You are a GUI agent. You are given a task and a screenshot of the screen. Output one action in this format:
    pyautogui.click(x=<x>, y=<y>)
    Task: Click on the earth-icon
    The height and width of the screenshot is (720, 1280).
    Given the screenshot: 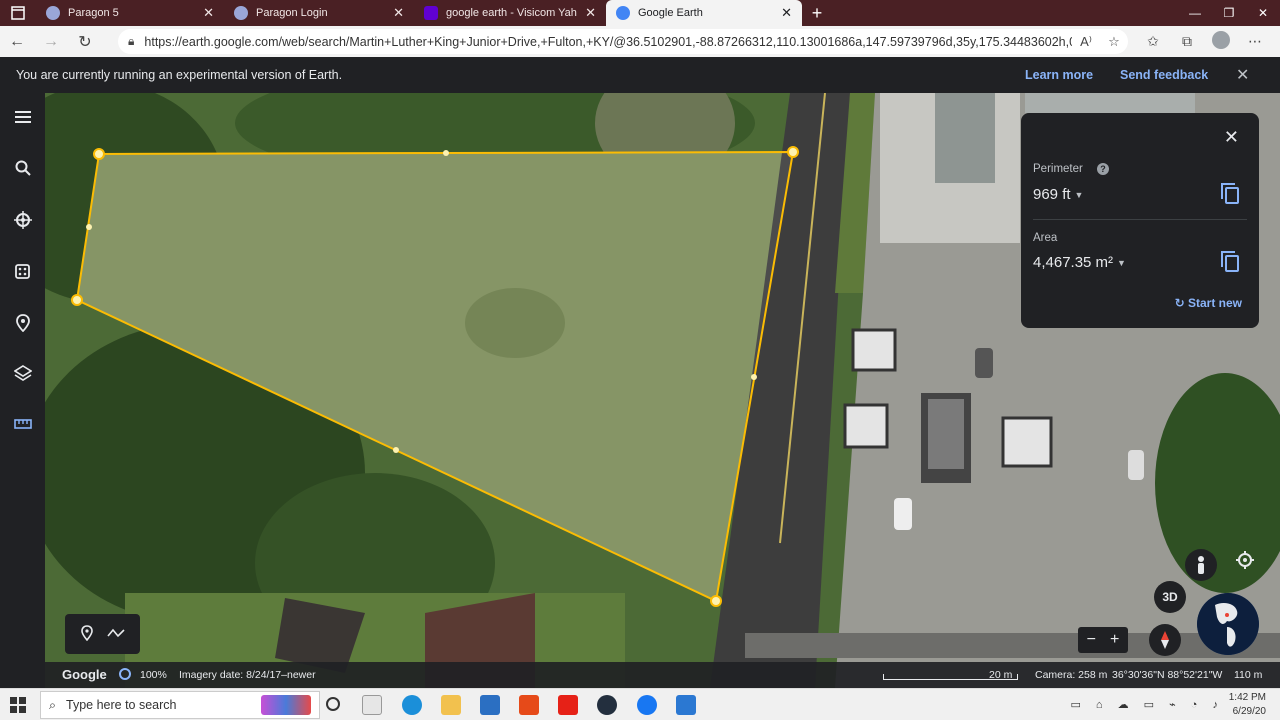 What is the action you would take?
    pyautogui.click(x=623, y=13)
    